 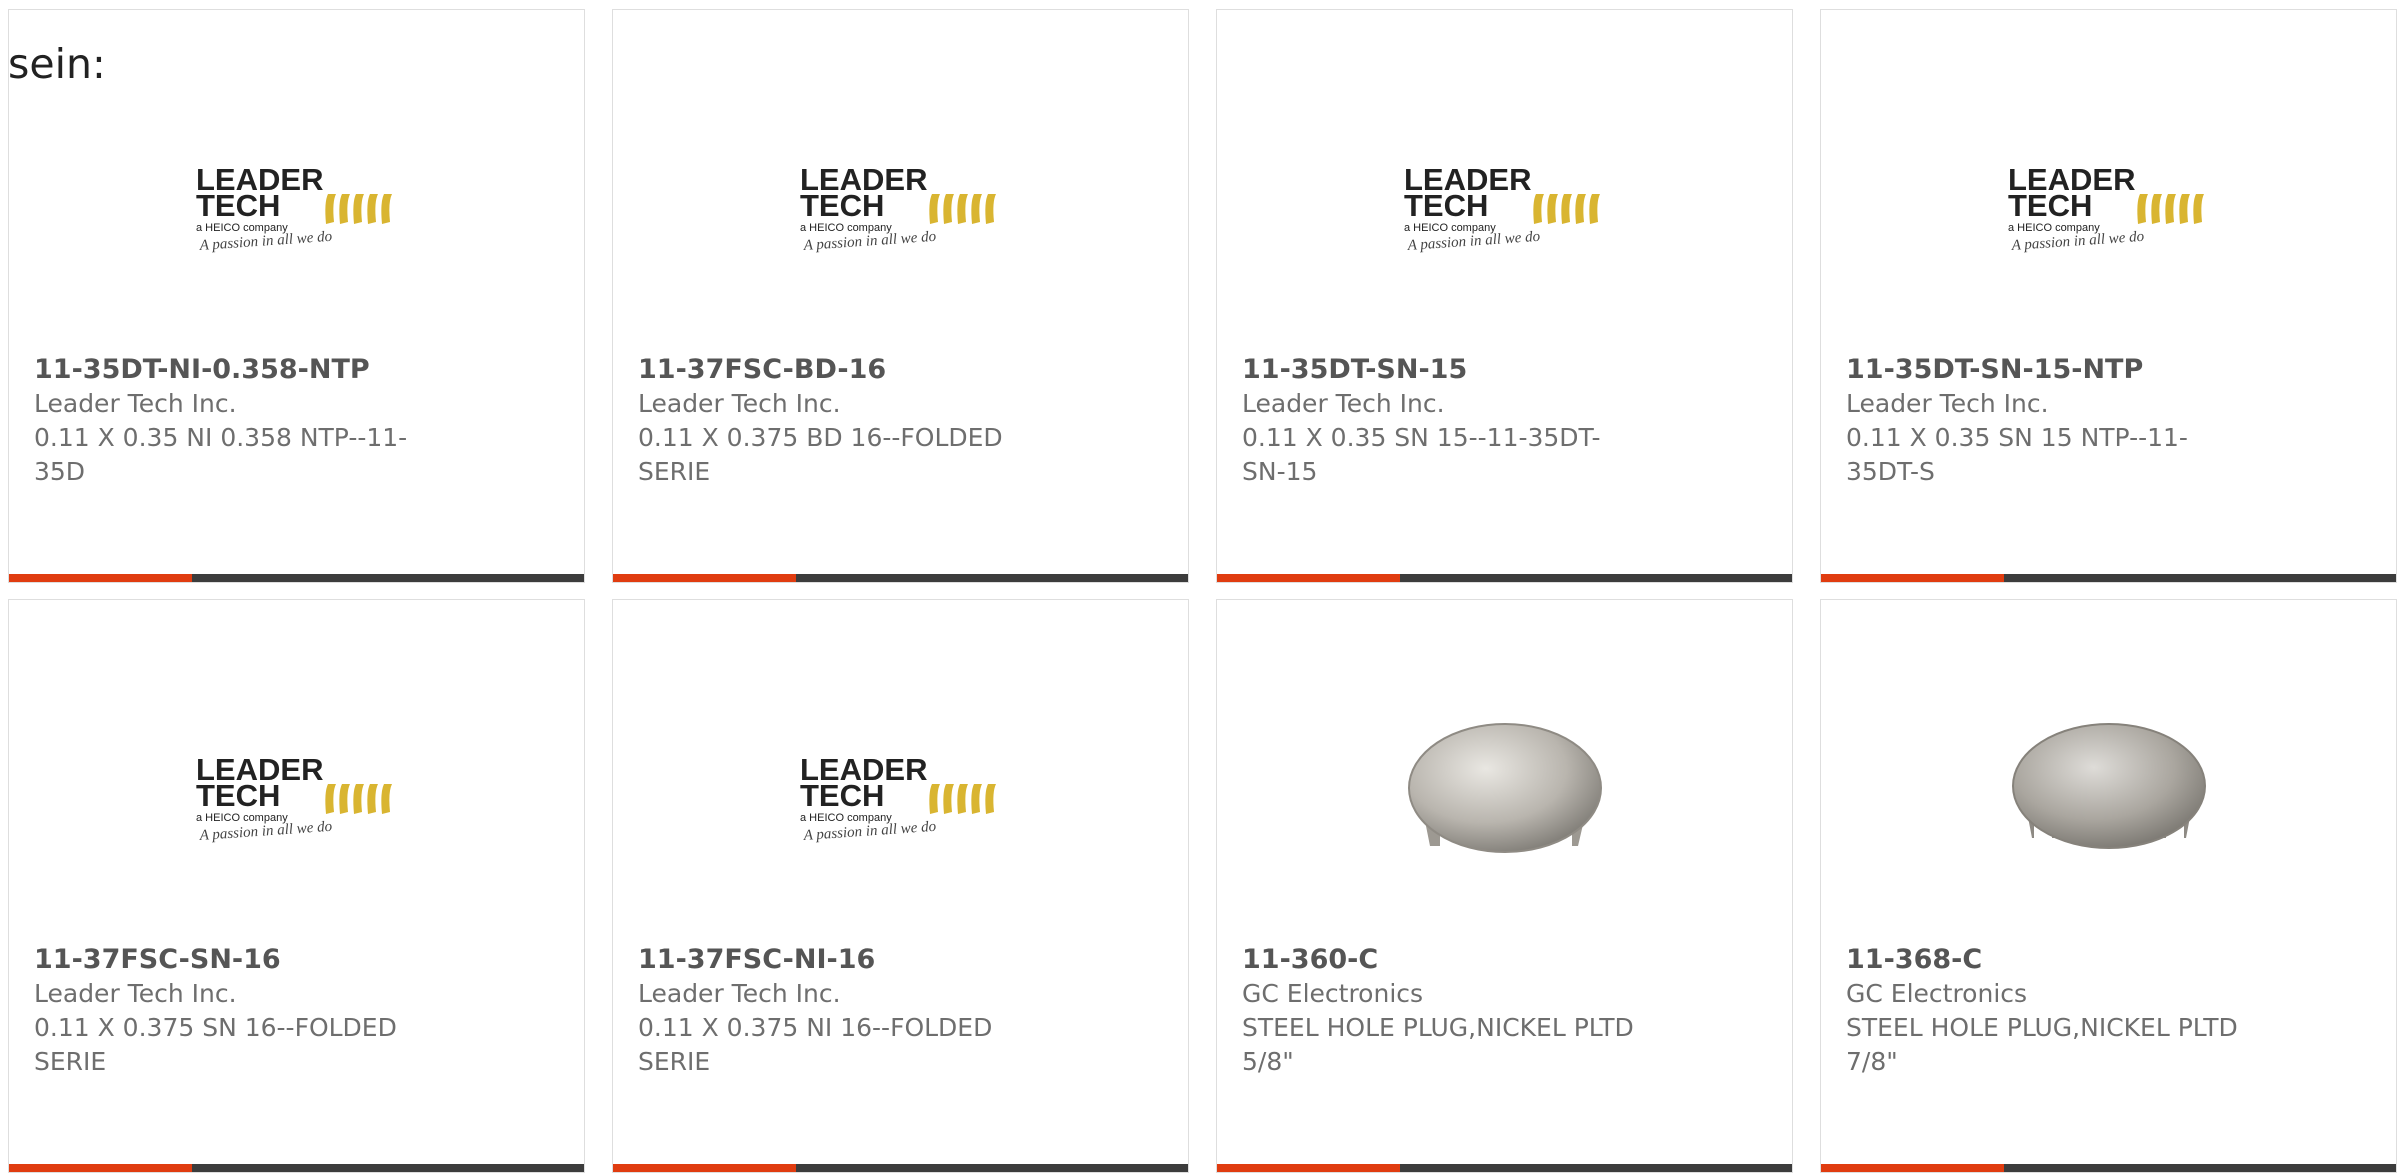 I want to click on part-number: 11-35DT-NI-0.358-NTP, so click(x=234, y=370).